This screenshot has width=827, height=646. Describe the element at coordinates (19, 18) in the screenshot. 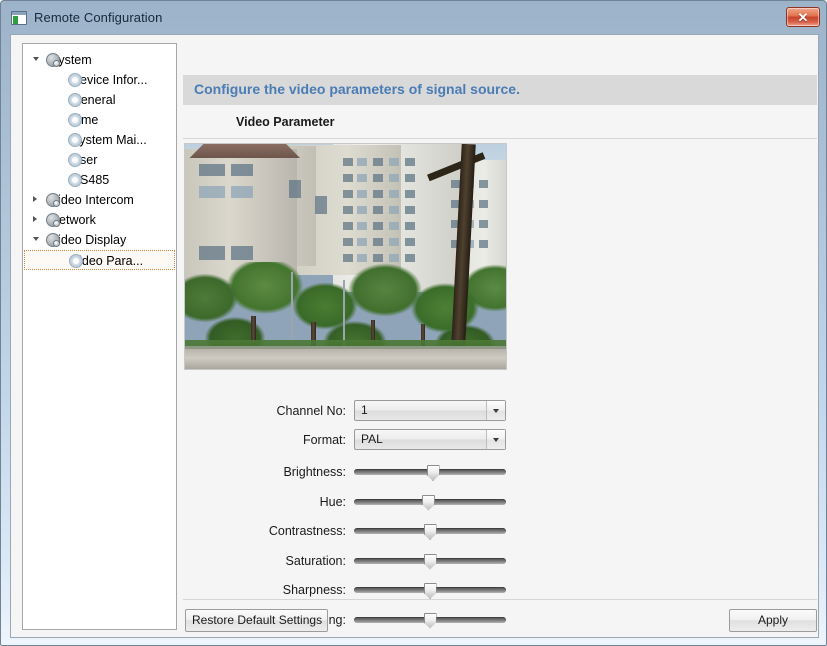

I see `window-monitor-icon` at that location.